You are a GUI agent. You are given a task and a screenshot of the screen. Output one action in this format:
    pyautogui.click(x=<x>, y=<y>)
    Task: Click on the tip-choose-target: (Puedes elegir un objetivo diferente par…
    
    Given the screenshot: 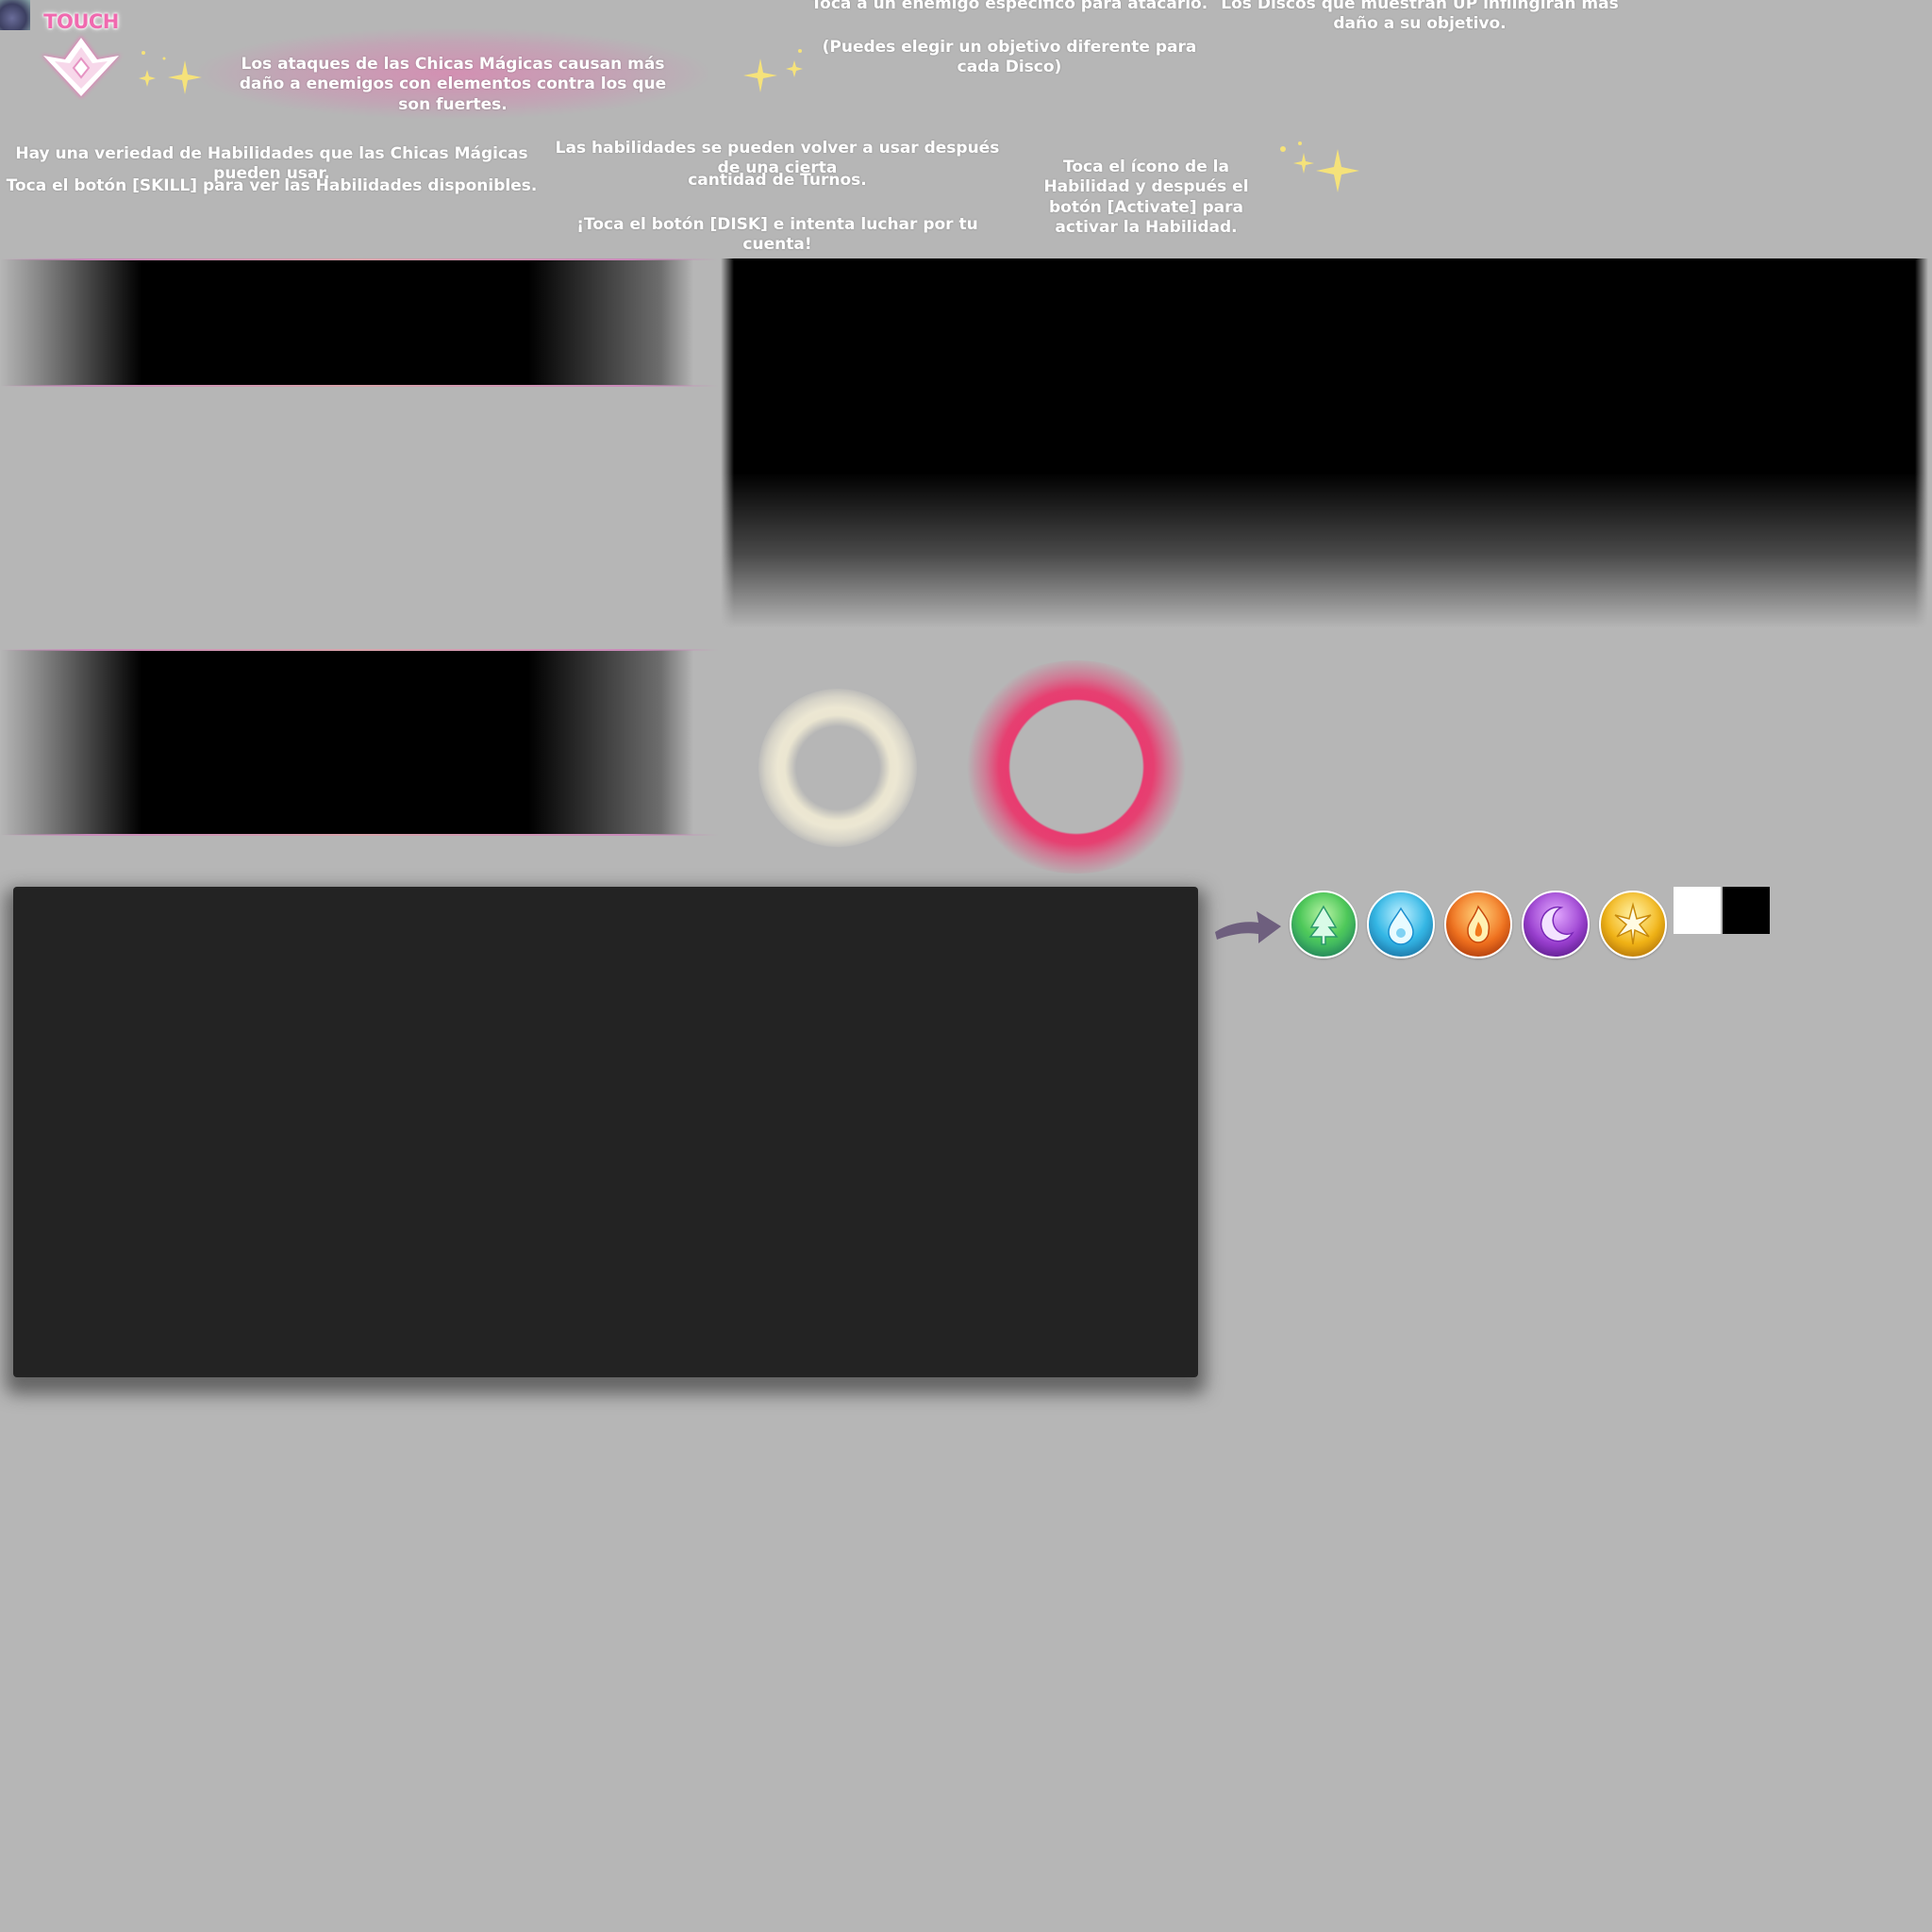 What is the action you would take?
    pyautogui.click(x=1010, y=57)
    